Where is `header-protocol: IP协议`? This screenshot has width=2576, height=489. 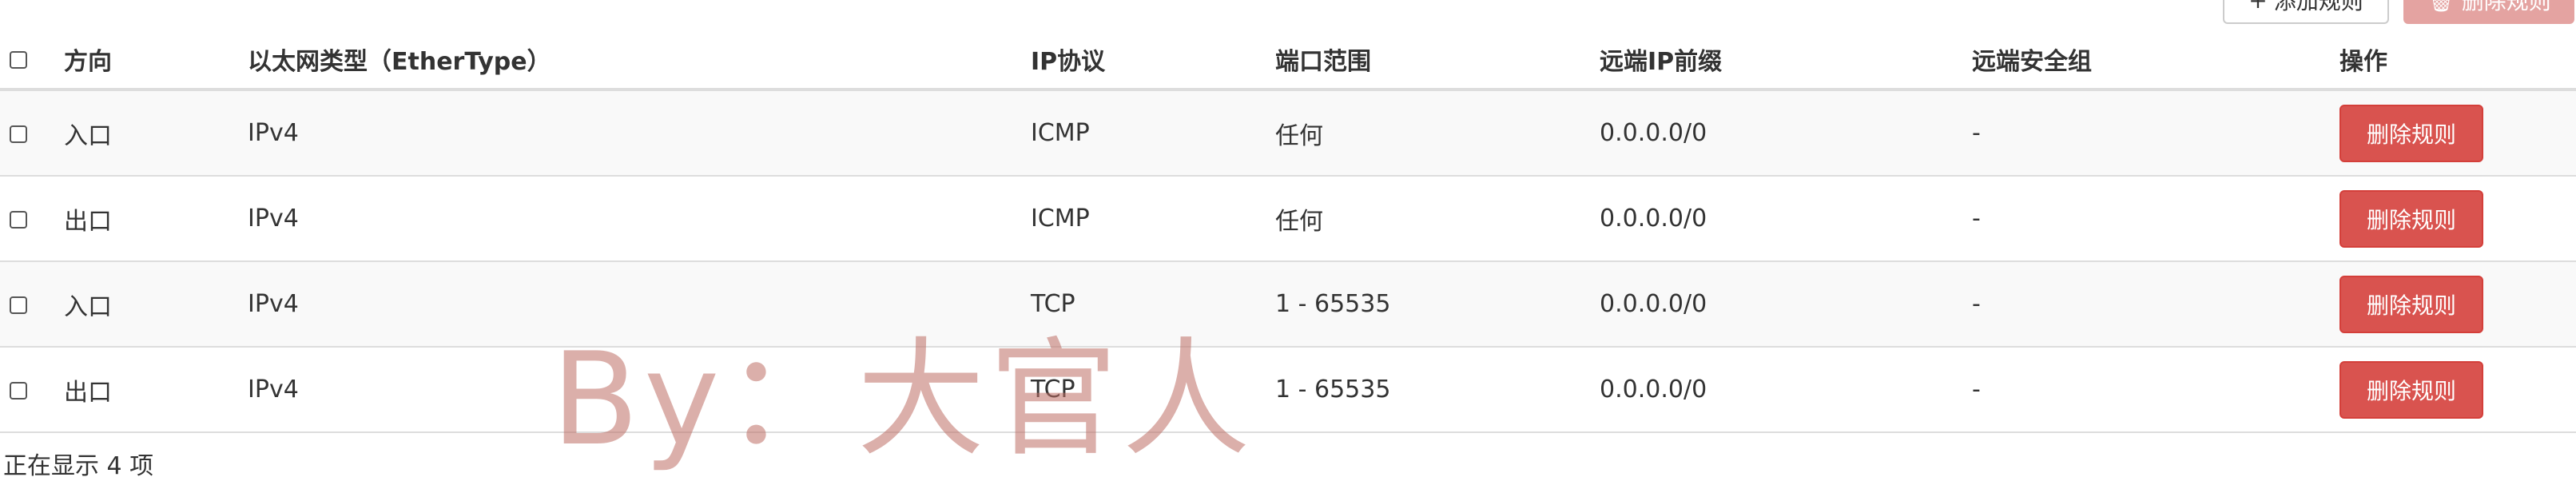
header-protocol: IP协议 is located at coordinates (1153, 61).